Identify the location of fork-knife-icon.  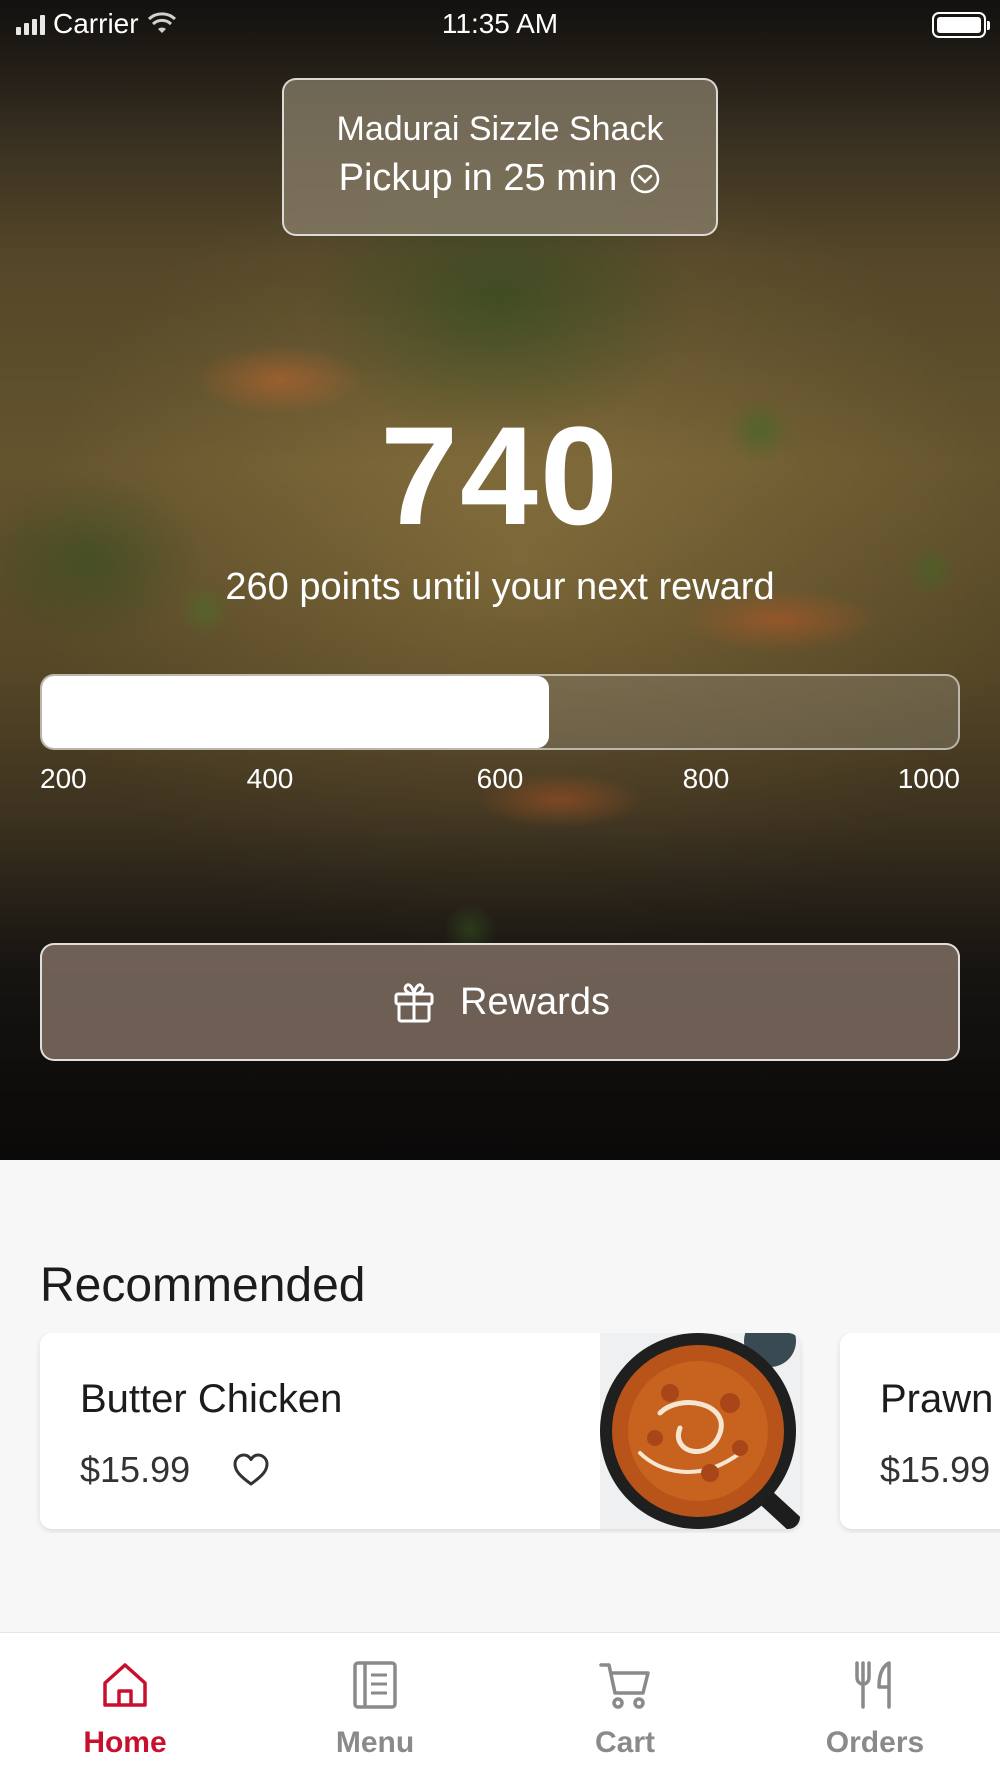
(873, 1685).